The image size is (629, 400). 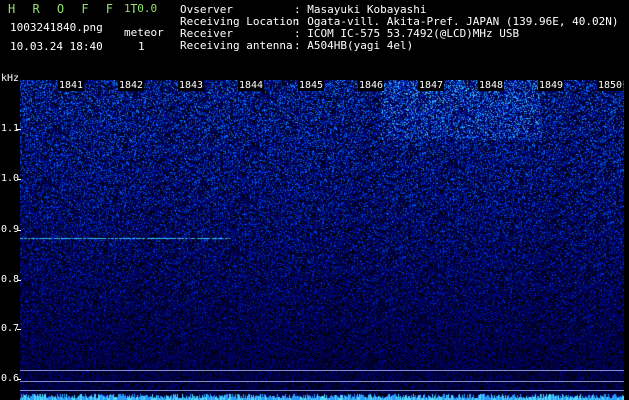 I want to click on time-tick-label: 1847, so click(x=431, y=85).